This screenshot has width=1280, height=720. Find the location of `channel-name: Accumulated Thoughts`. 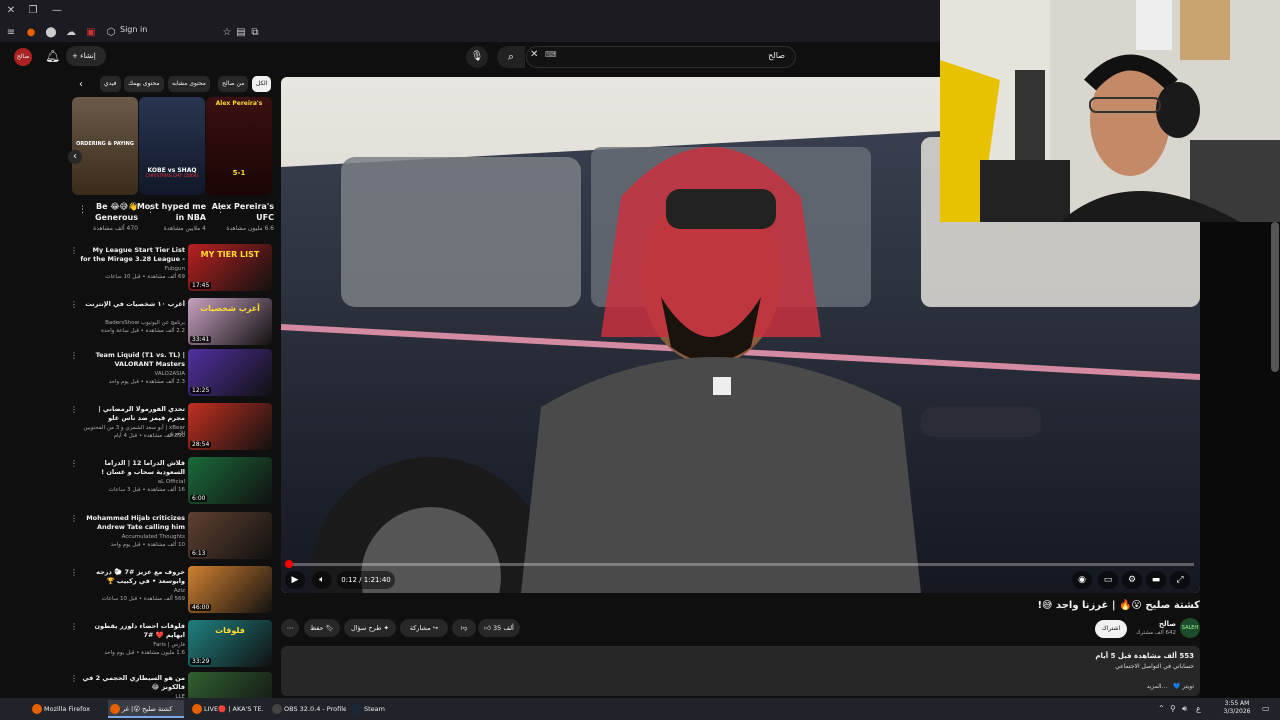

channel-name: Accumulated Thoughts is located at coordinates (132, 537).